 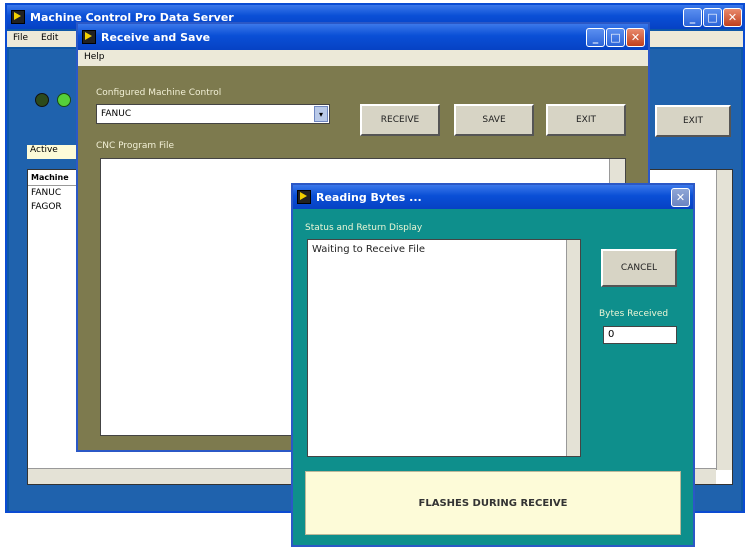 I want to click on cancel-button: CANCEL, so click(x=639, y=268).